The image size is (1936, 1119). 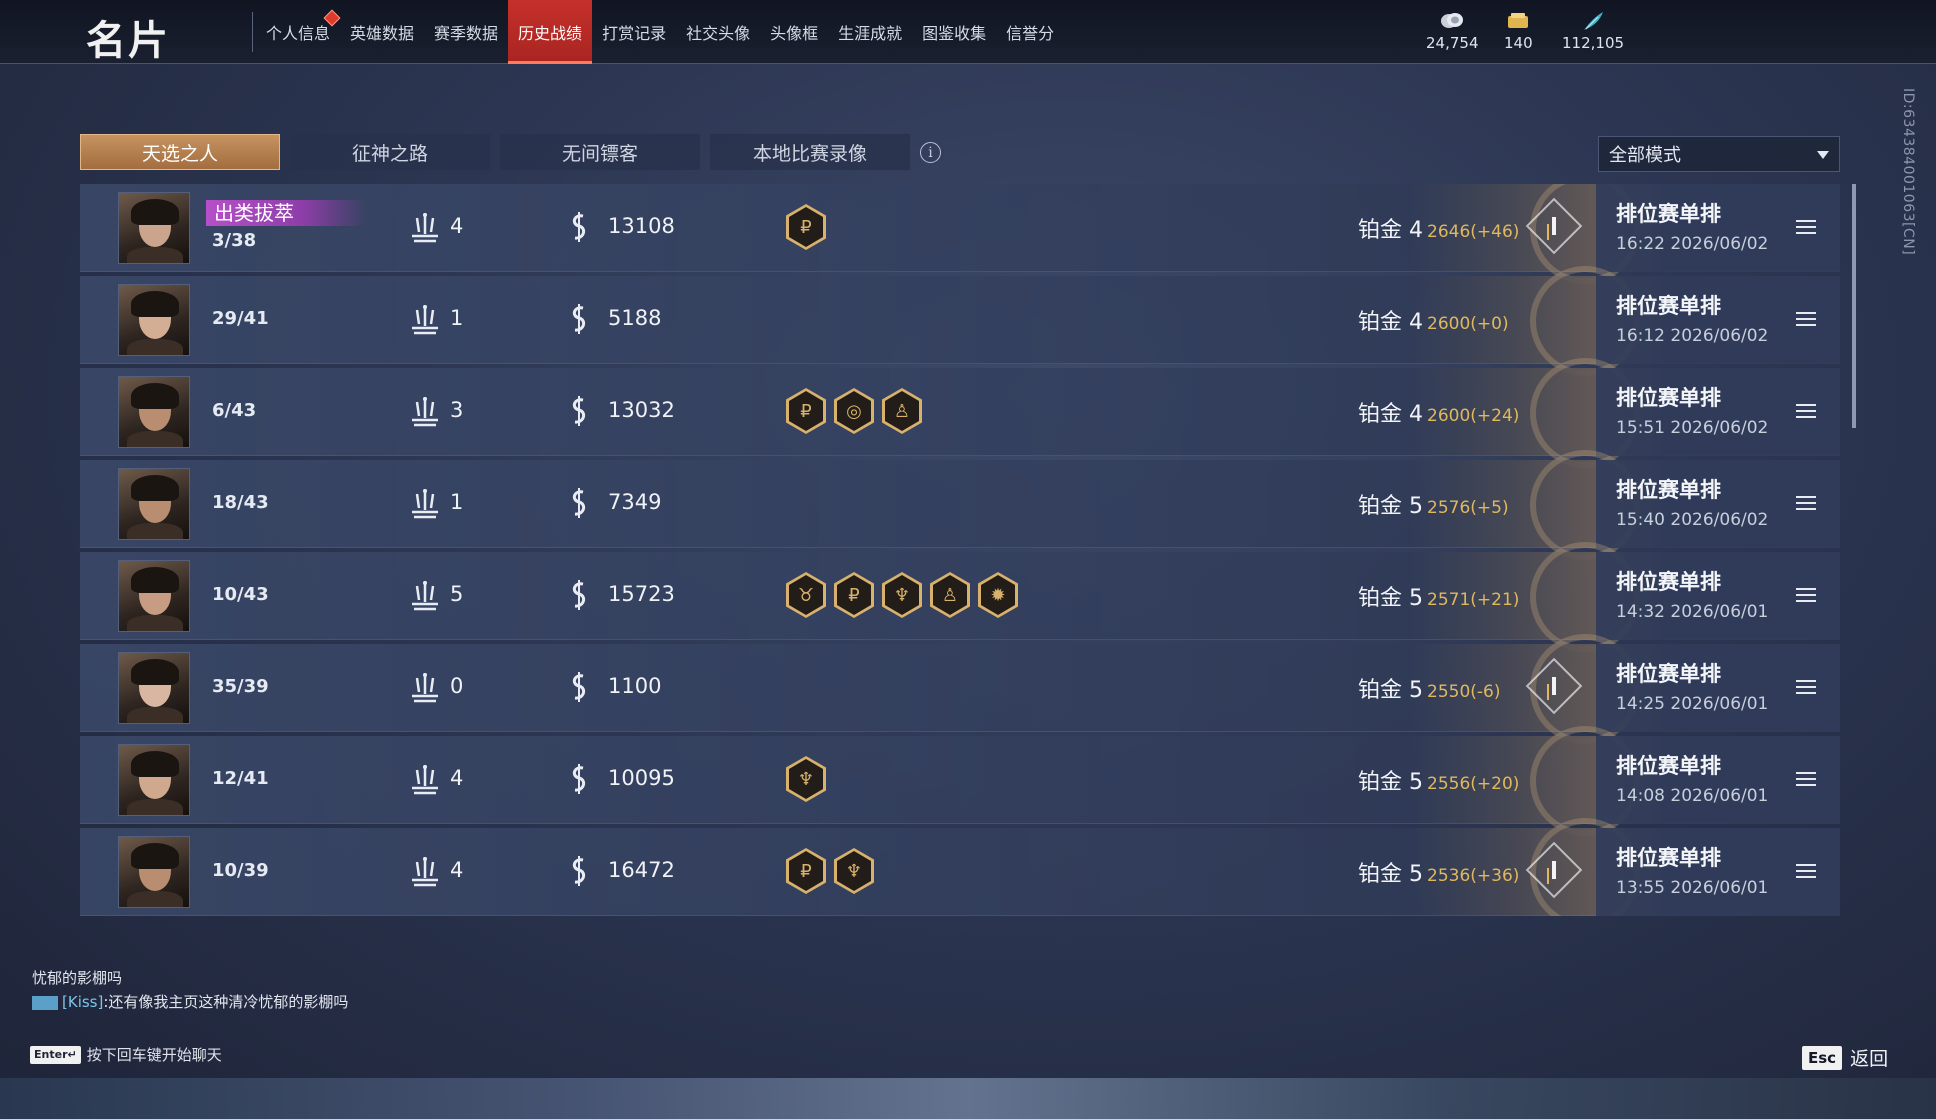 What do you see at coordinates (128, 41) in the screenshot?
I see `page-title: 名片` at bounding box center [128, 41].